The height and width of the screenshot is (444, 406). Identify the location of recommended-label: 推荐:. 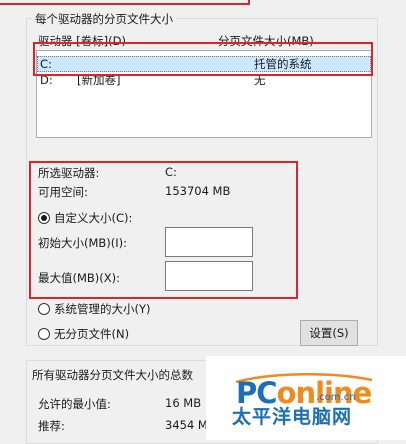
(51, 426).